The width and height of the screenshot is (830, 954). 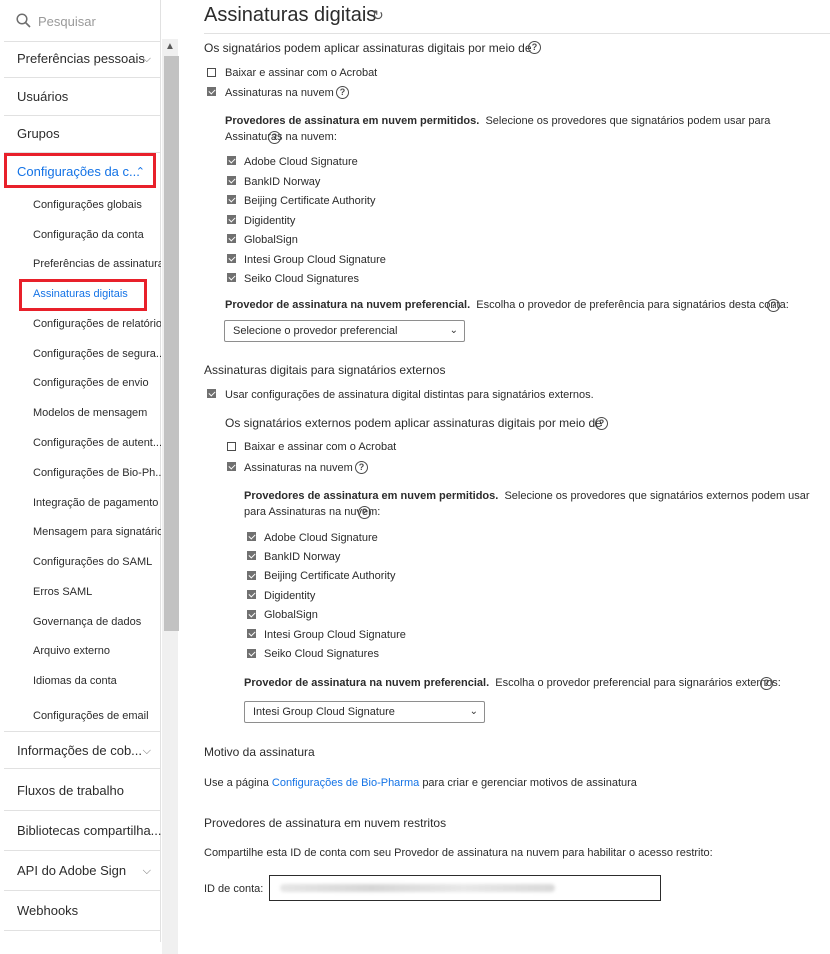 What do you see at coordinates (251, 633) in the screenshot?
I see `checkbox-external-provider-intesi` at bounding box center [251, 633].